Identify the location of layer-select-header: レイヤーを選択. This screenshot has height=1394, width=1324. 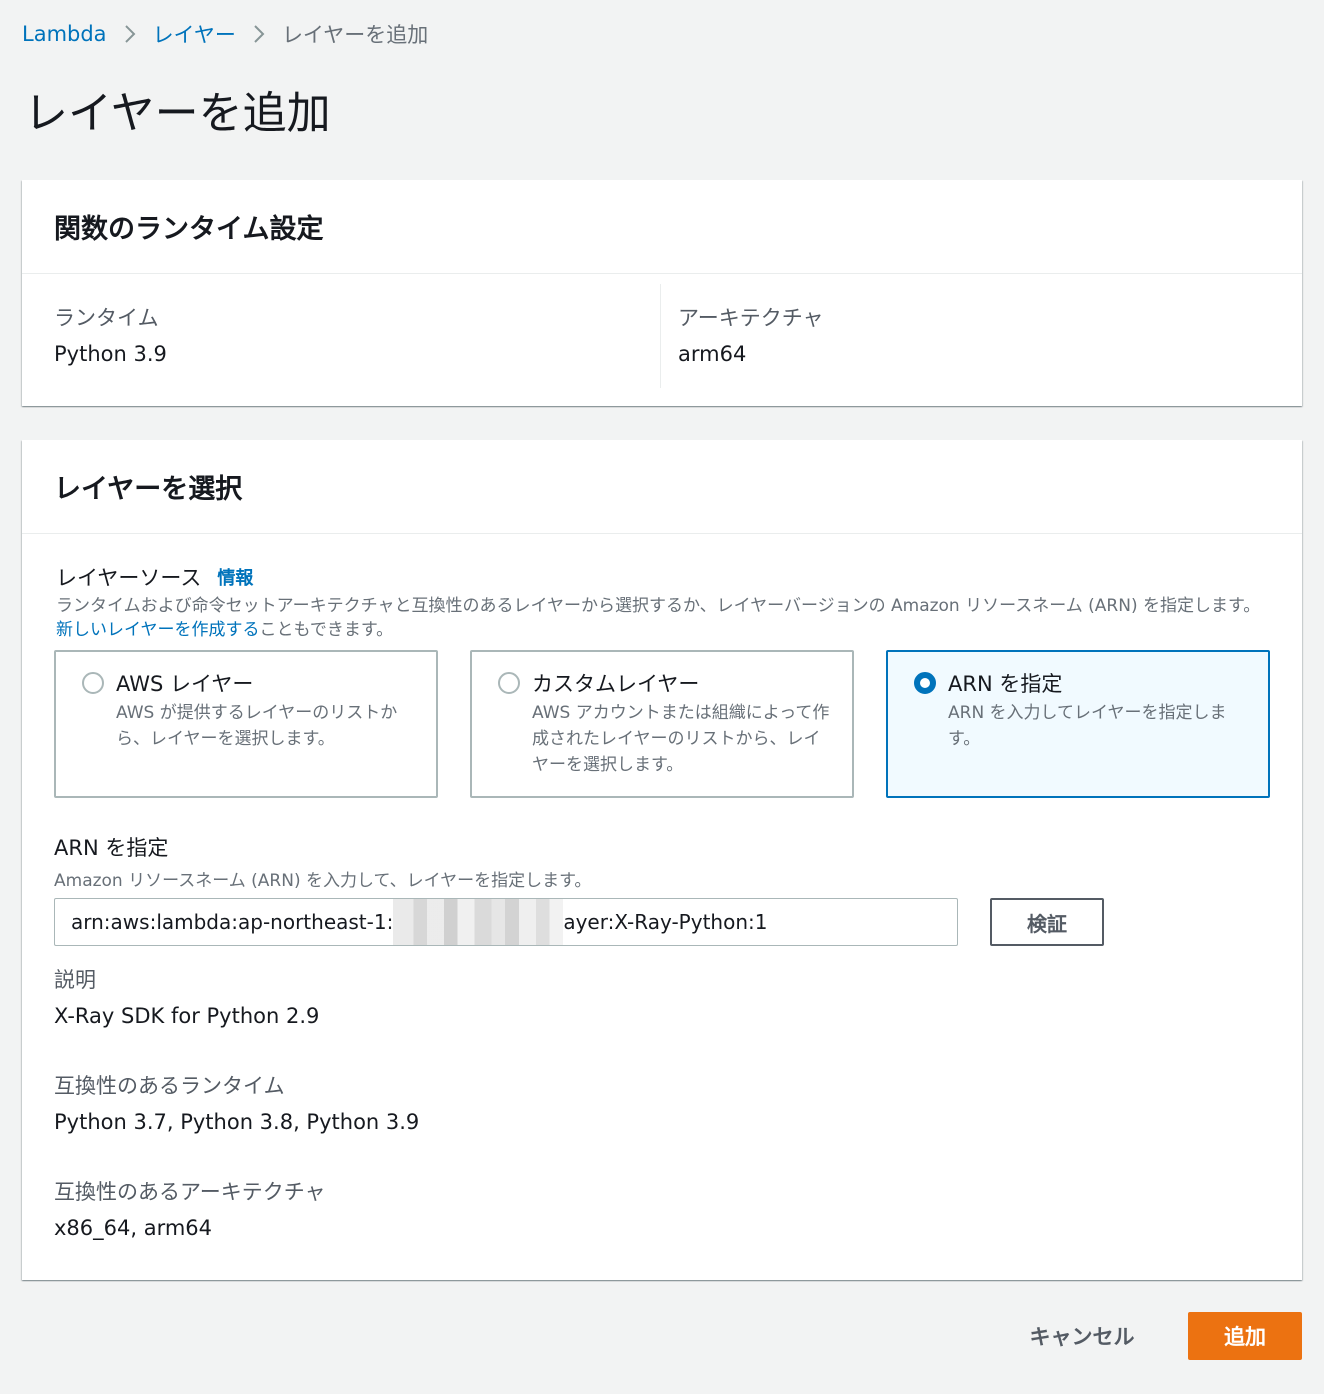
(662, 487).